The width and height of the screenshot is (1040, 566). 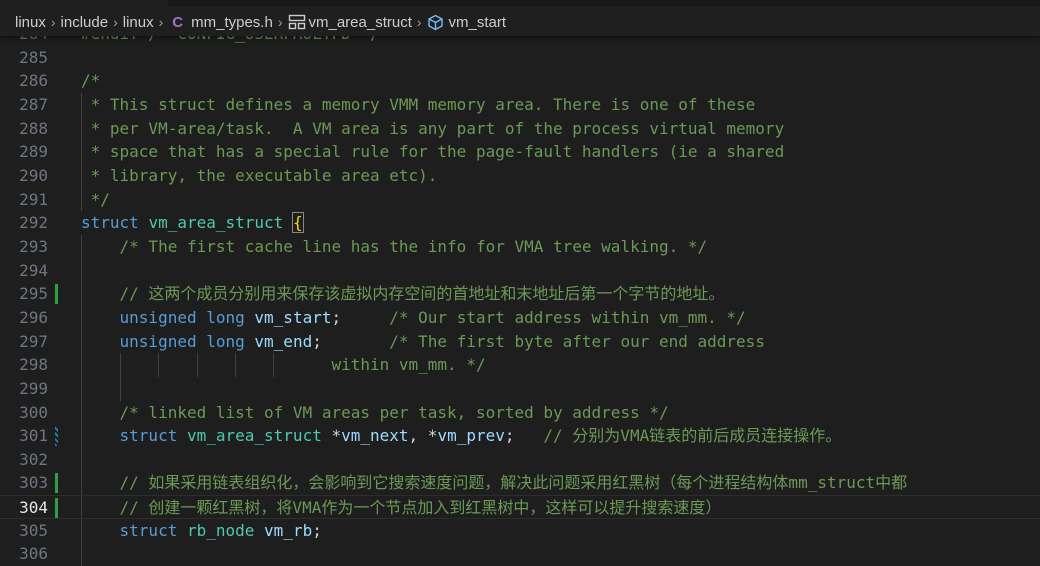 What do you see at coordinates (178, 22) in the screenshot?
I see `c-file-icon: C` at bounding box center [178, 22].